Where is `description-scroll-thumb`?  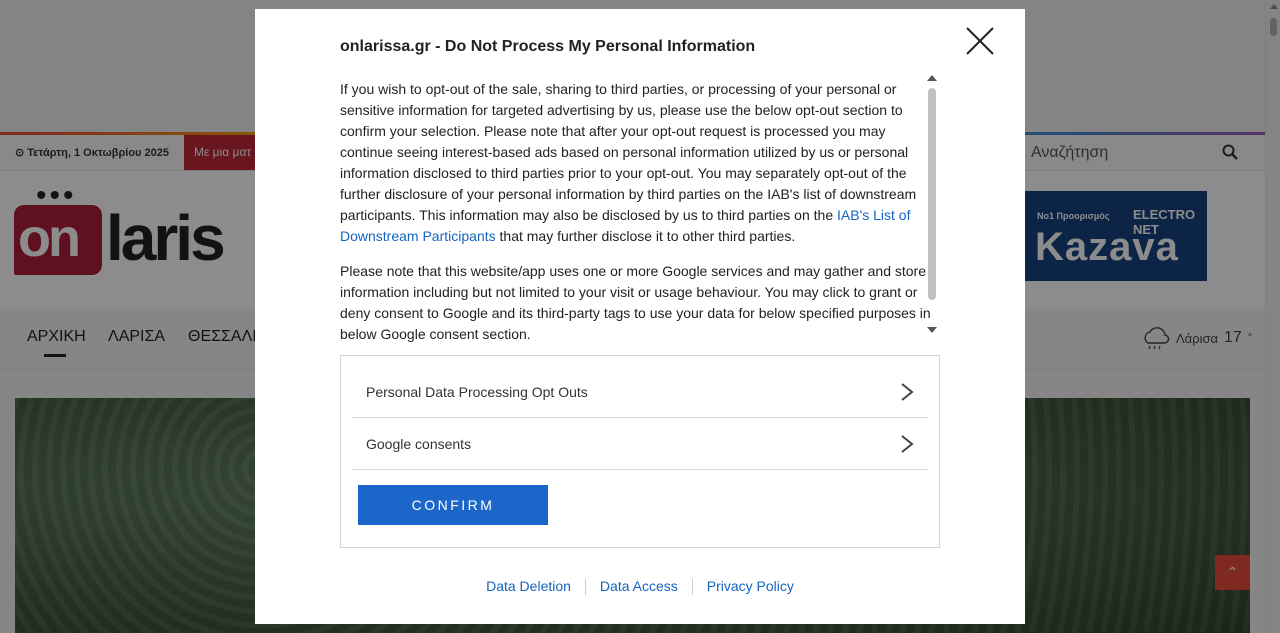 description-scroll-thumb is located at coordinates (932, 194).